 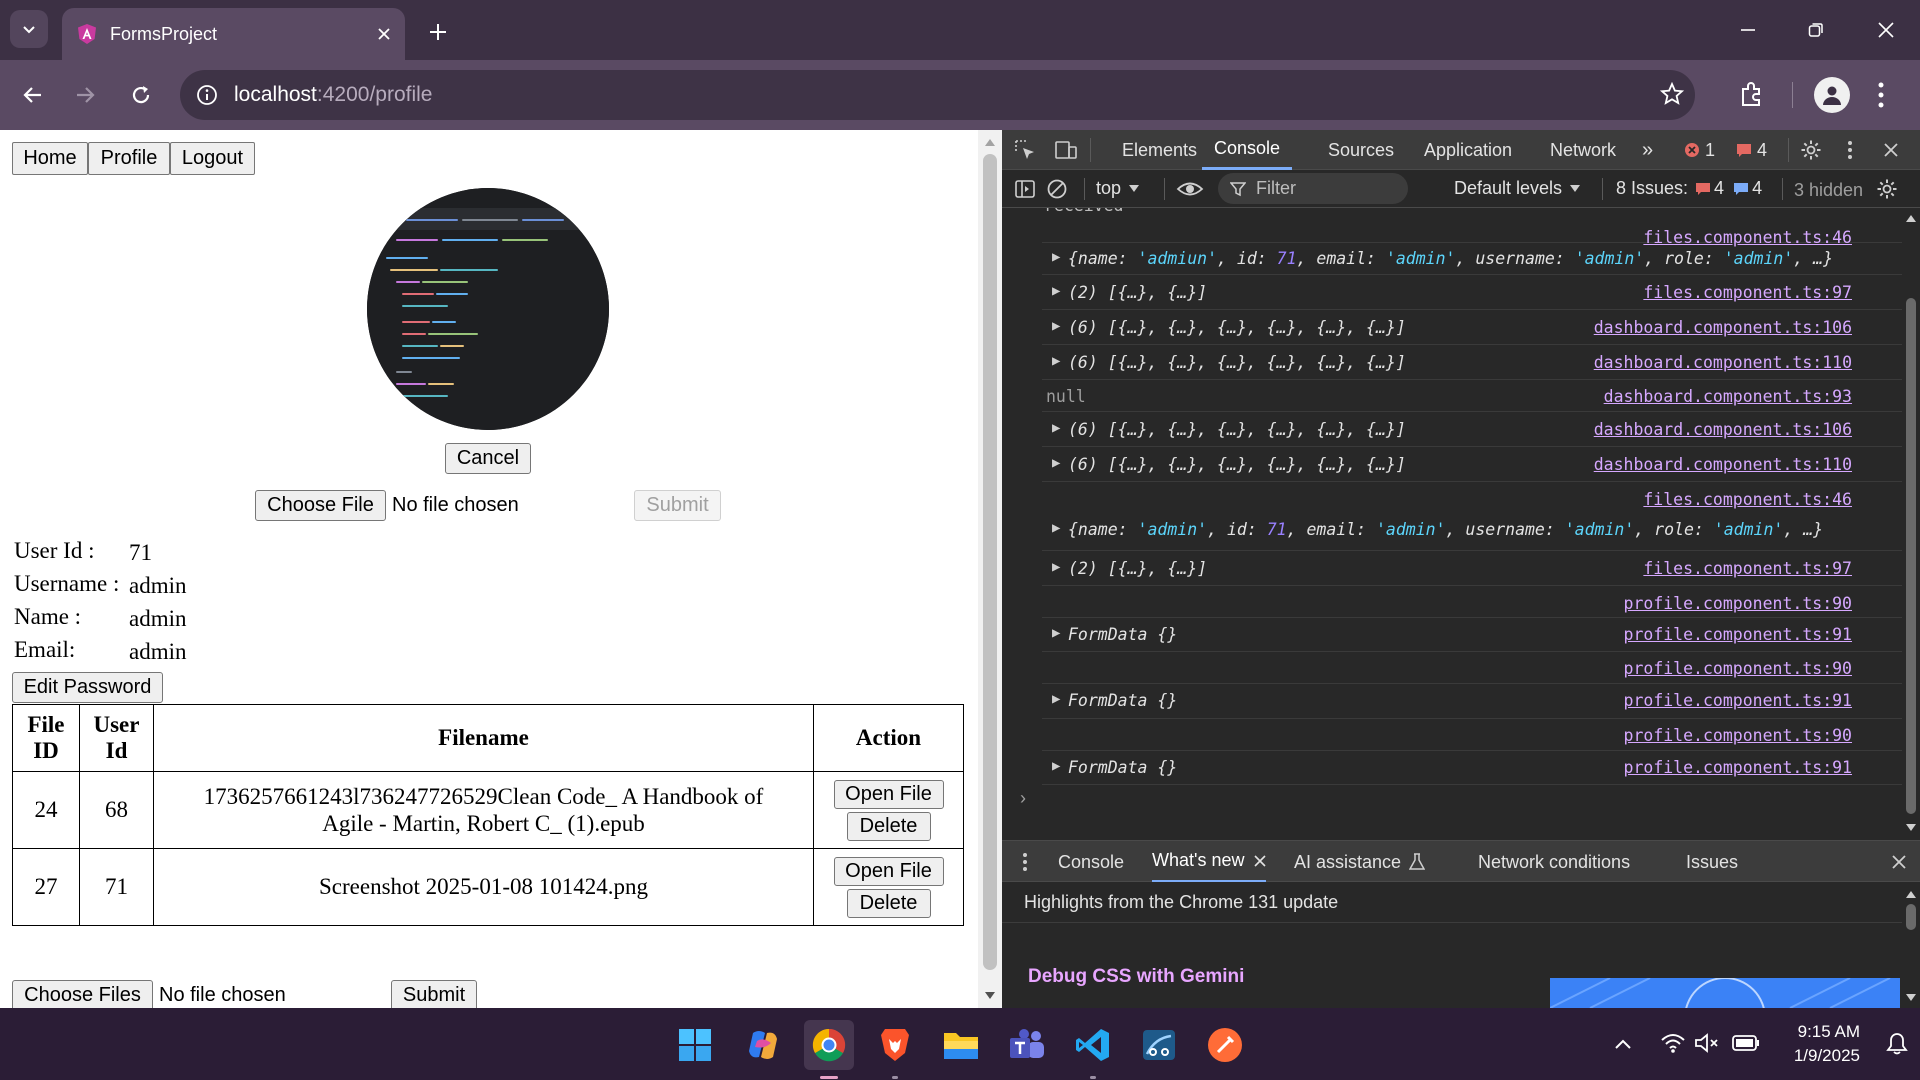 I want to click on new-tab-button, so click(x=438, y=32).